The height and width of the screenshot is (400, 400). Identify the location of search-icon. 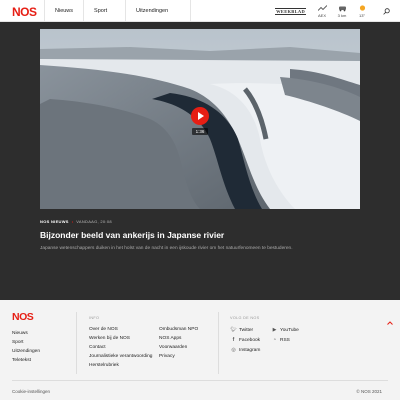
(386, 11).